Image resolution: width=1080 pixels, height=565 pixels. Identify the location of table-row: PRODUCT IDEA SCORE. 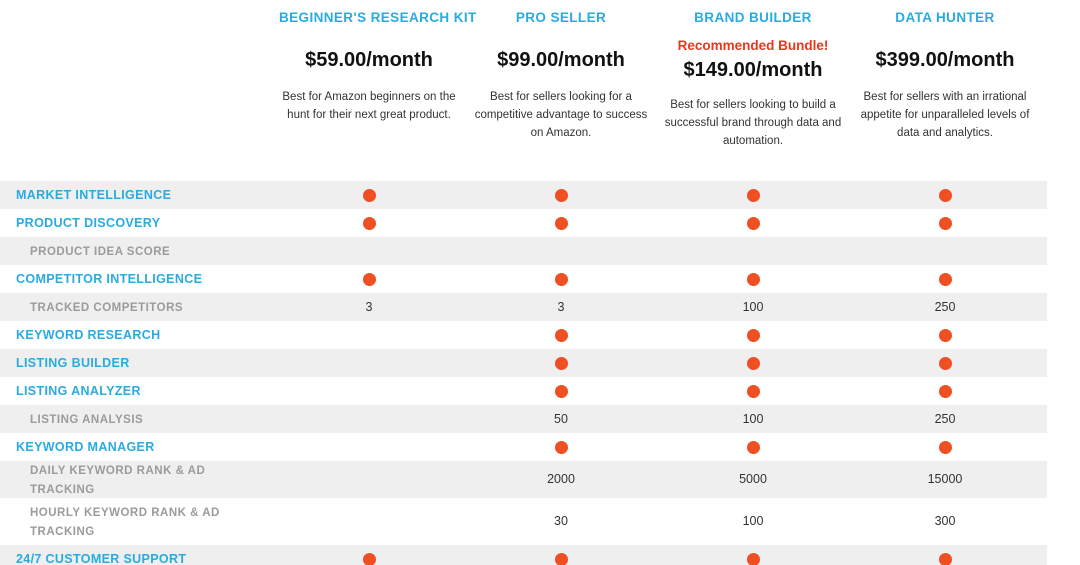
(523, 251).